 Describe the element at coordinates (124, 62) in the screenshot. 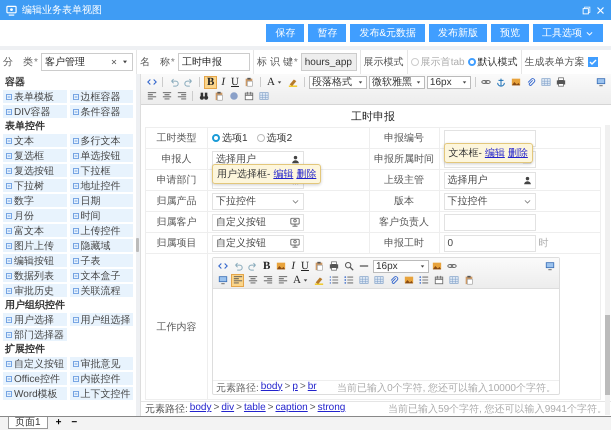

I see `caret-icon` at that location.